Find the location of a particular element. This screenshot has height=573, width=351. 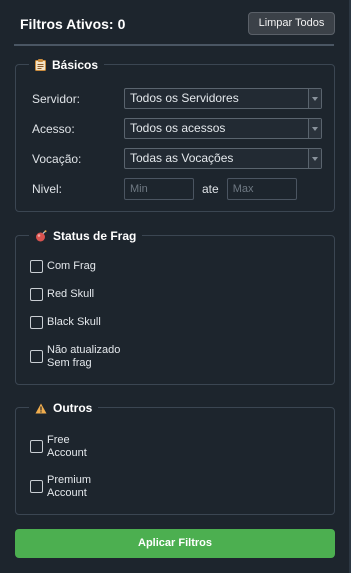

nivel-max-input is located at coordinates (261, 189).